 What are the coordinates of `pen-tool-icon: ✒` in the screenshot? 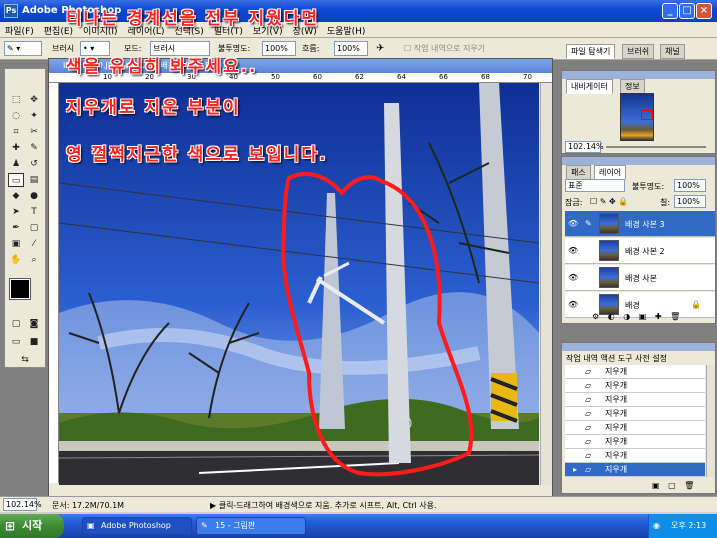 It's located at (16, 228).